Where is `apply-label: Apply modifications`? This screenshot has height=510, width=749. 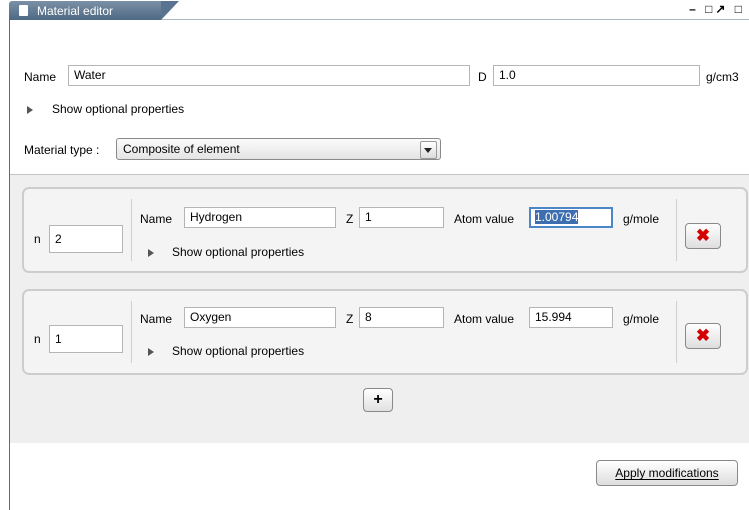 apply-label: Apply modifications is located at coordinates (667, 473).